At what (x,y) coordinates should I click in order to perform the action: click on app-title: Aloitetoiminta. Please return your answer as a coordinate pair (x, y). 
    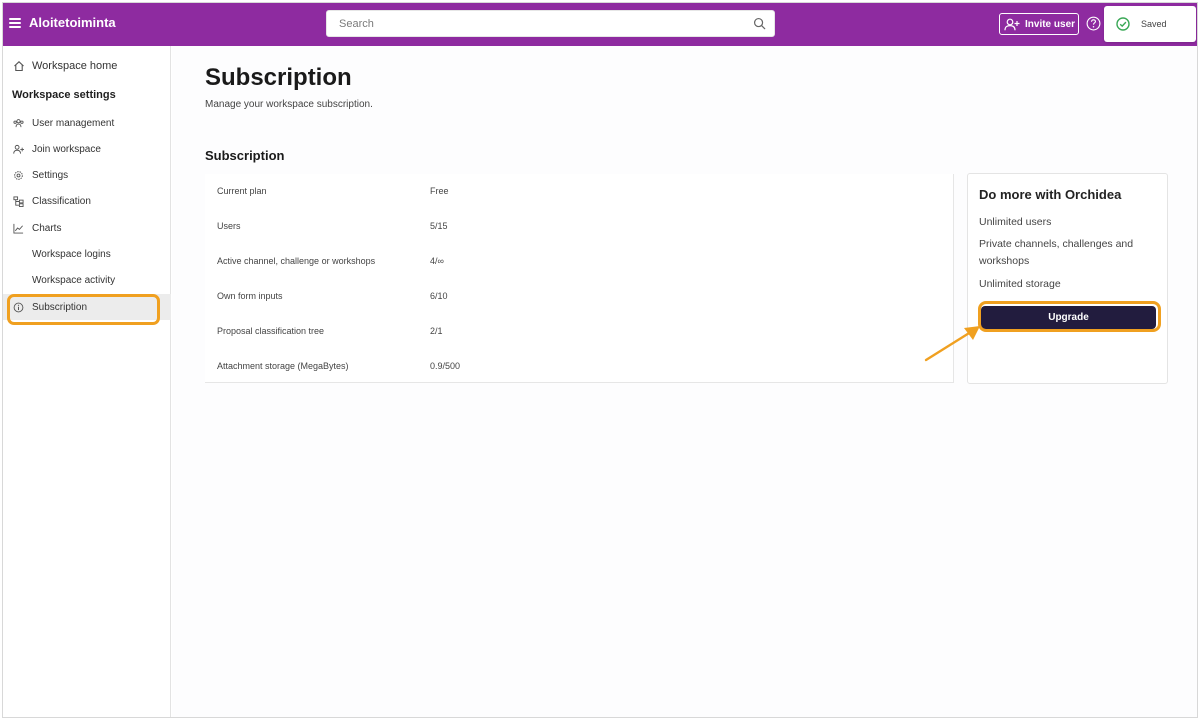
    Looking at the image, I should click on (72, 22).